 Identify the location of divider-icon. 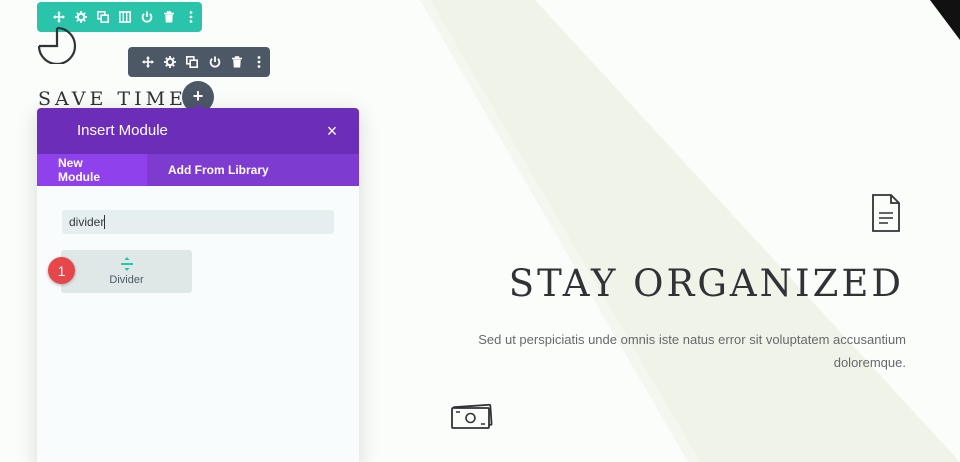
(127, 264).